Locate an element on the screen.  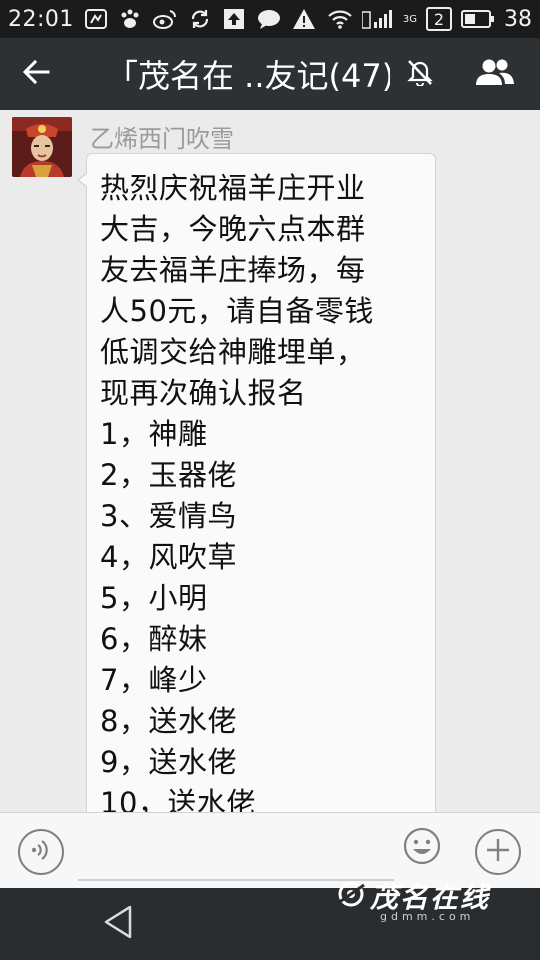
emoji-button is located at coordinates (422, 848).